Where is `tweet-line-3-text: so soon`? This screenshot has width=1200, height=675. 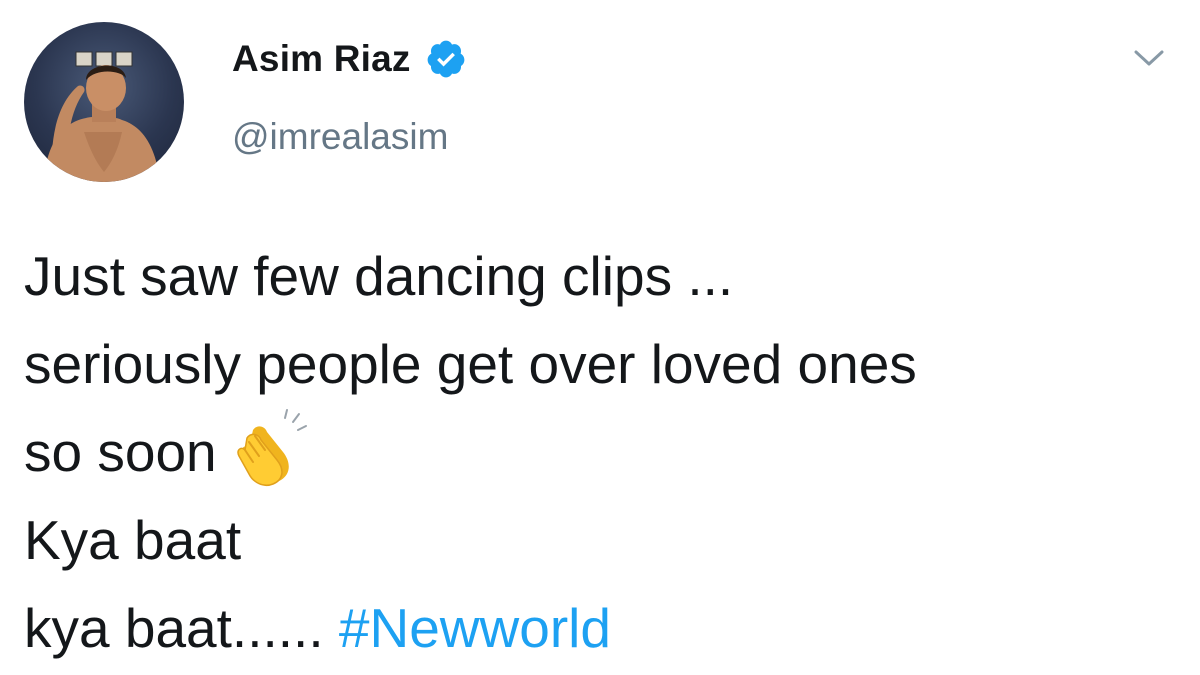 tweet-line-3-text: so soon is located at coordinates (120, 452).